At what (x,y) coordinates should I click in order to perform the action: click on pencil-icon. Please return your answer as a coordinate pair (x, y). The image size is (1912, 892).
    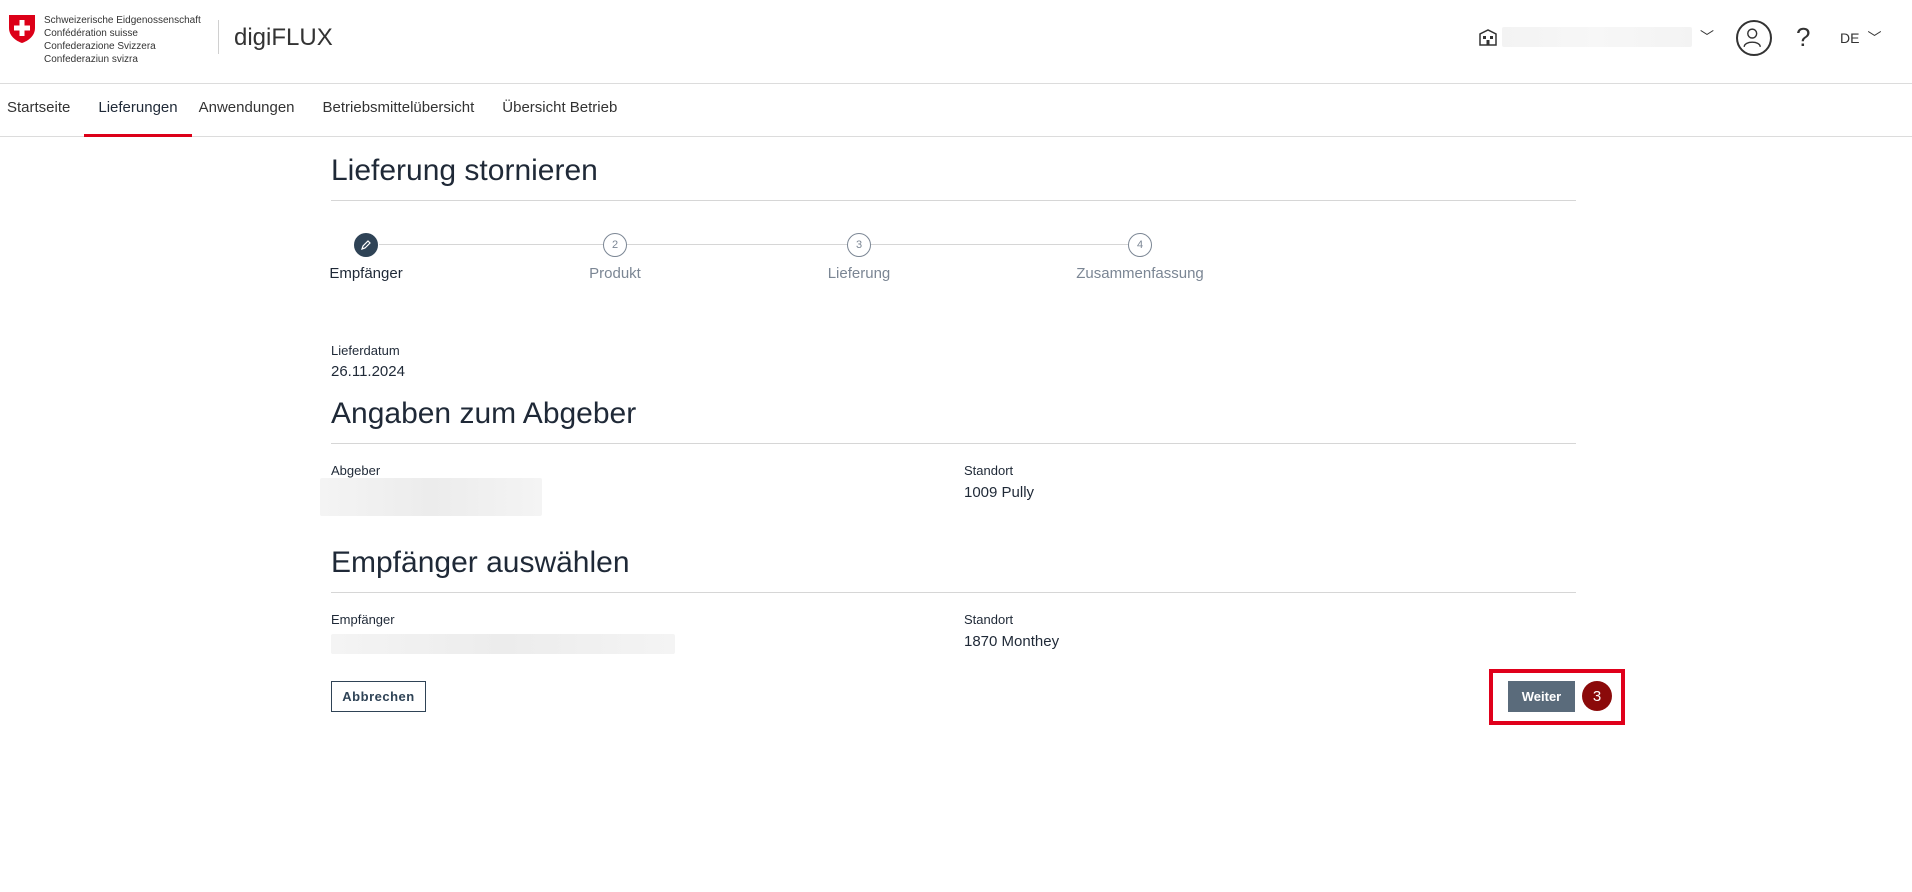
    Looking at the image, I should click on (366, 245).